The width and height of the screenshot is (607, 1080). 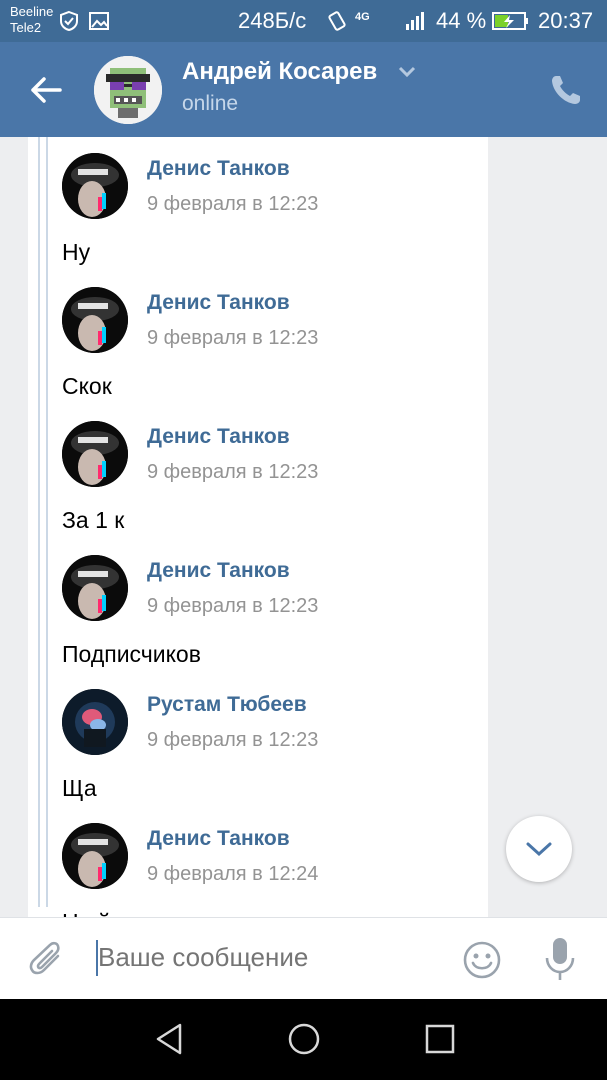 I want to click on chat-title: Андрей Косарев, so click(x=279, y=72).